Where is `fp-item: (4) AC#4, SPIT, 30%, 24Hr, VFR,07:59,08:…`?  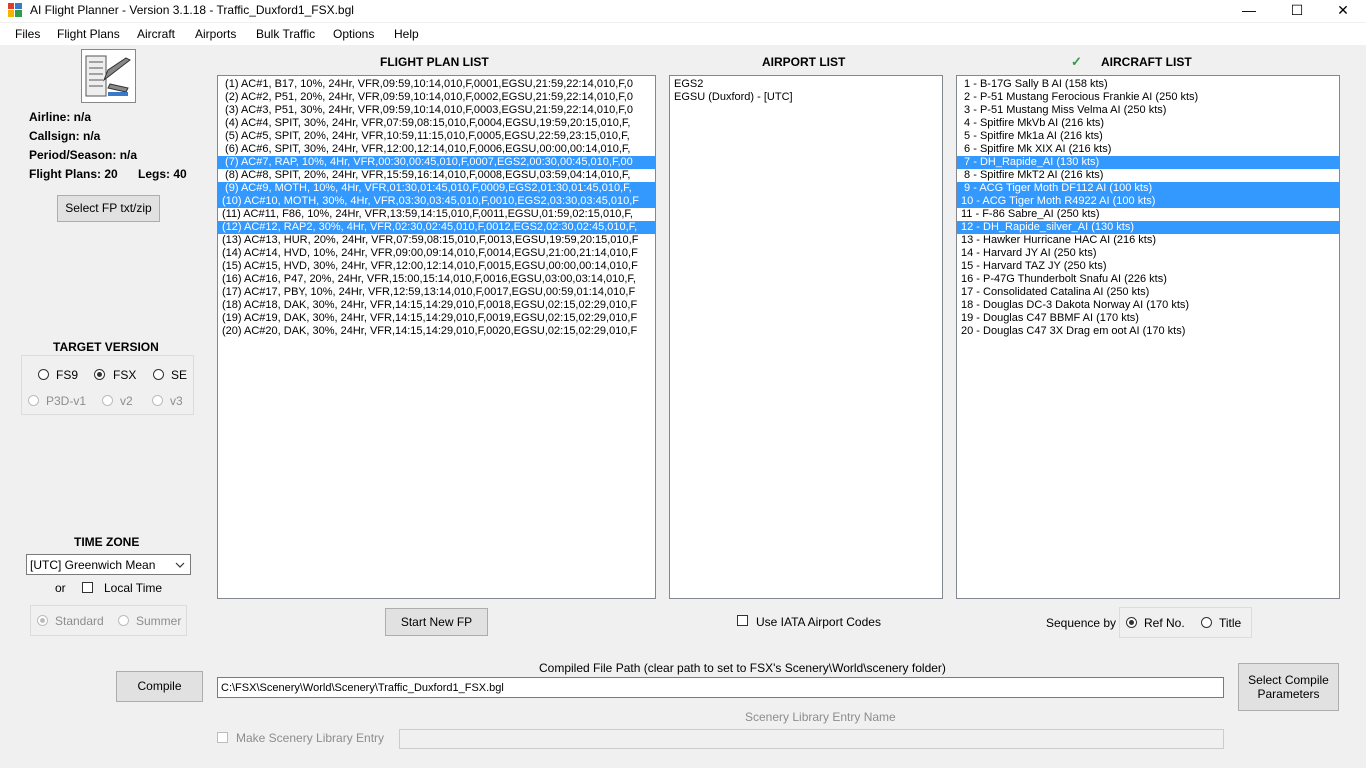
fp-item: (4) AC#4, SPIT, 30%, 24Hr, VFR,07:59,08:… is located at coordinates (436, 123).